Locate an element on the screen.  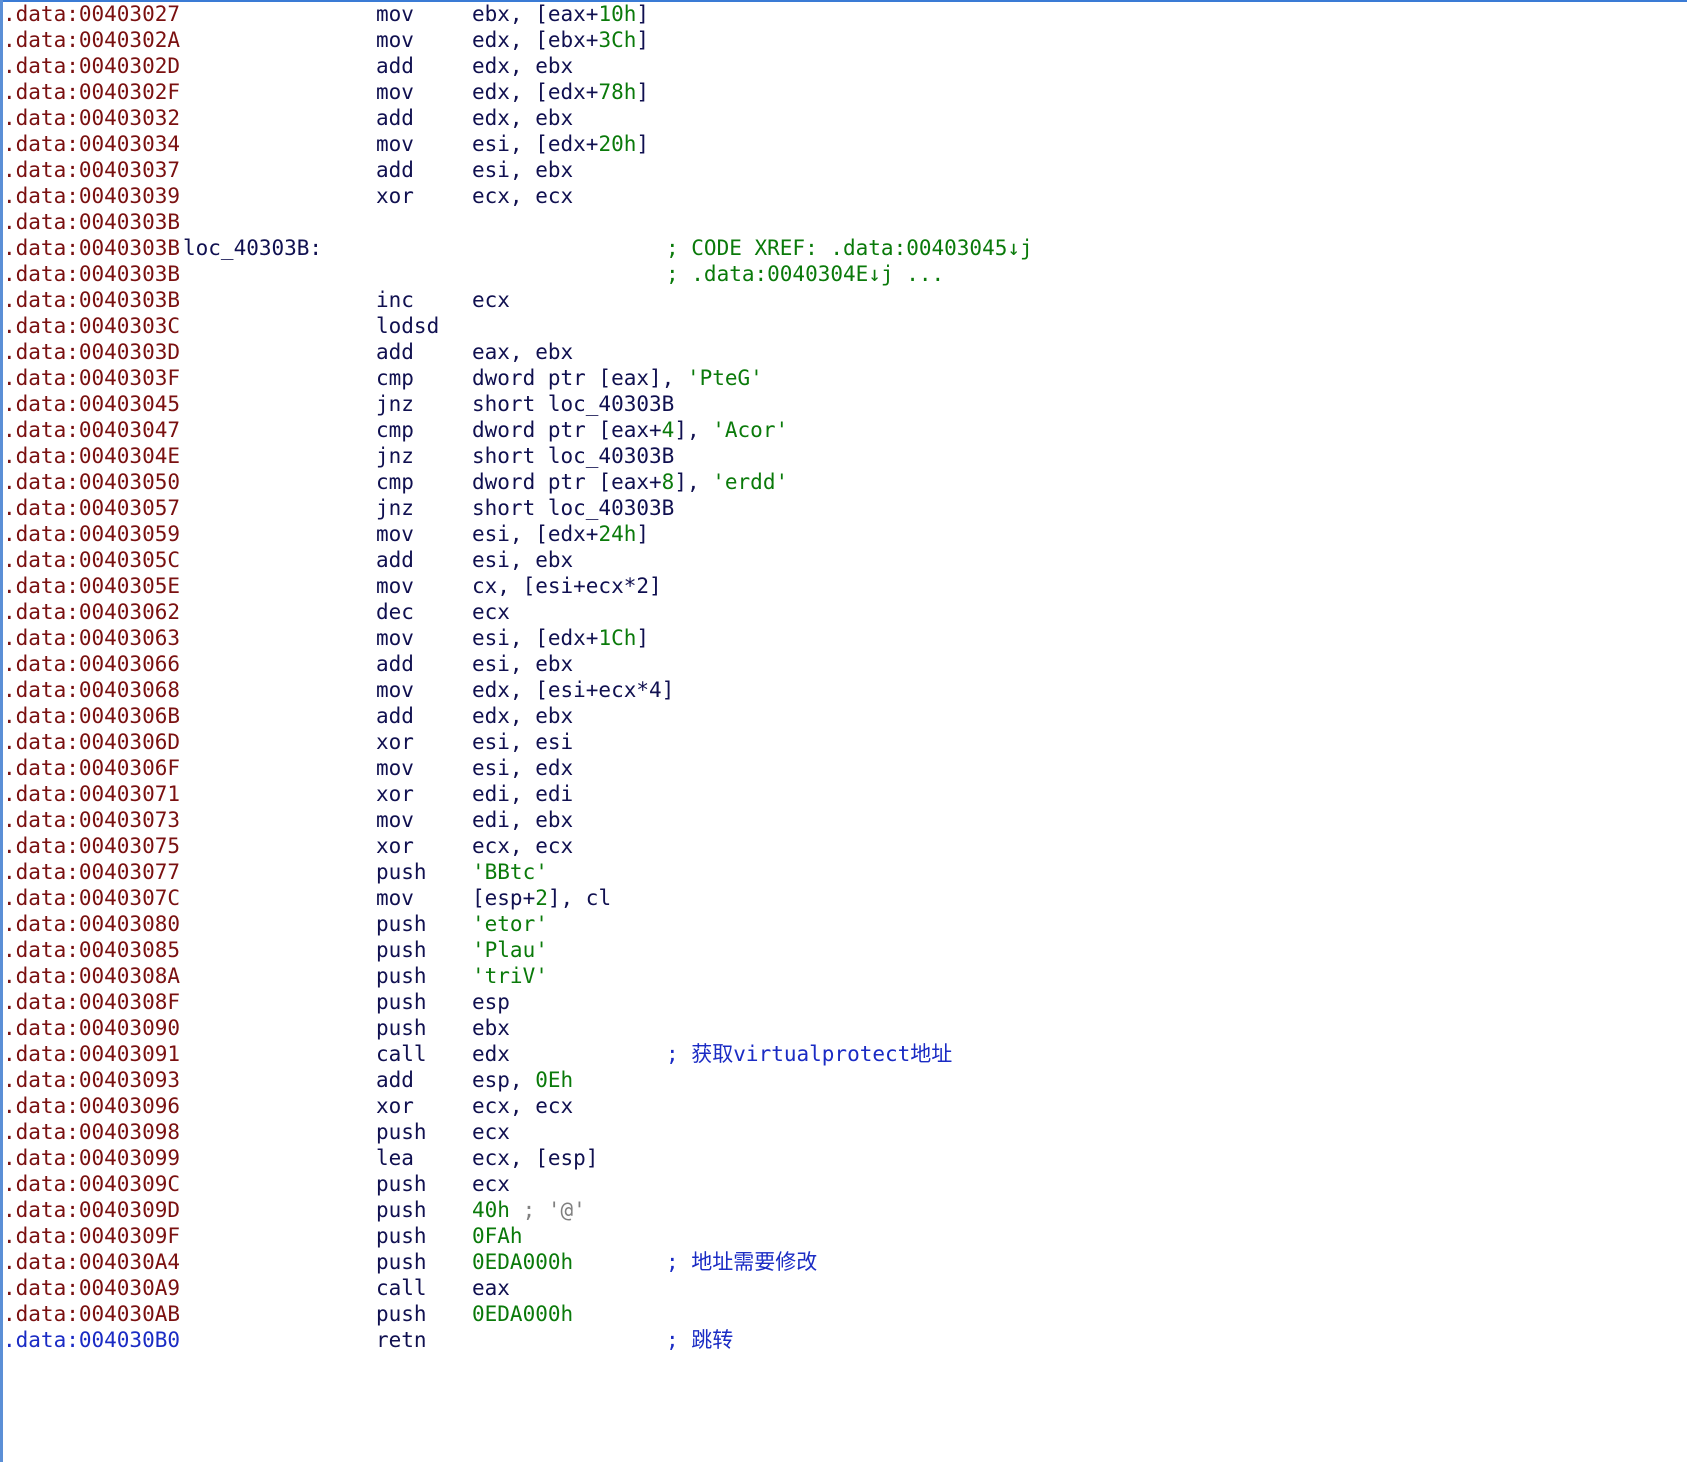
instruction-mnemonic: retn is located at coordinates (401, 1340).